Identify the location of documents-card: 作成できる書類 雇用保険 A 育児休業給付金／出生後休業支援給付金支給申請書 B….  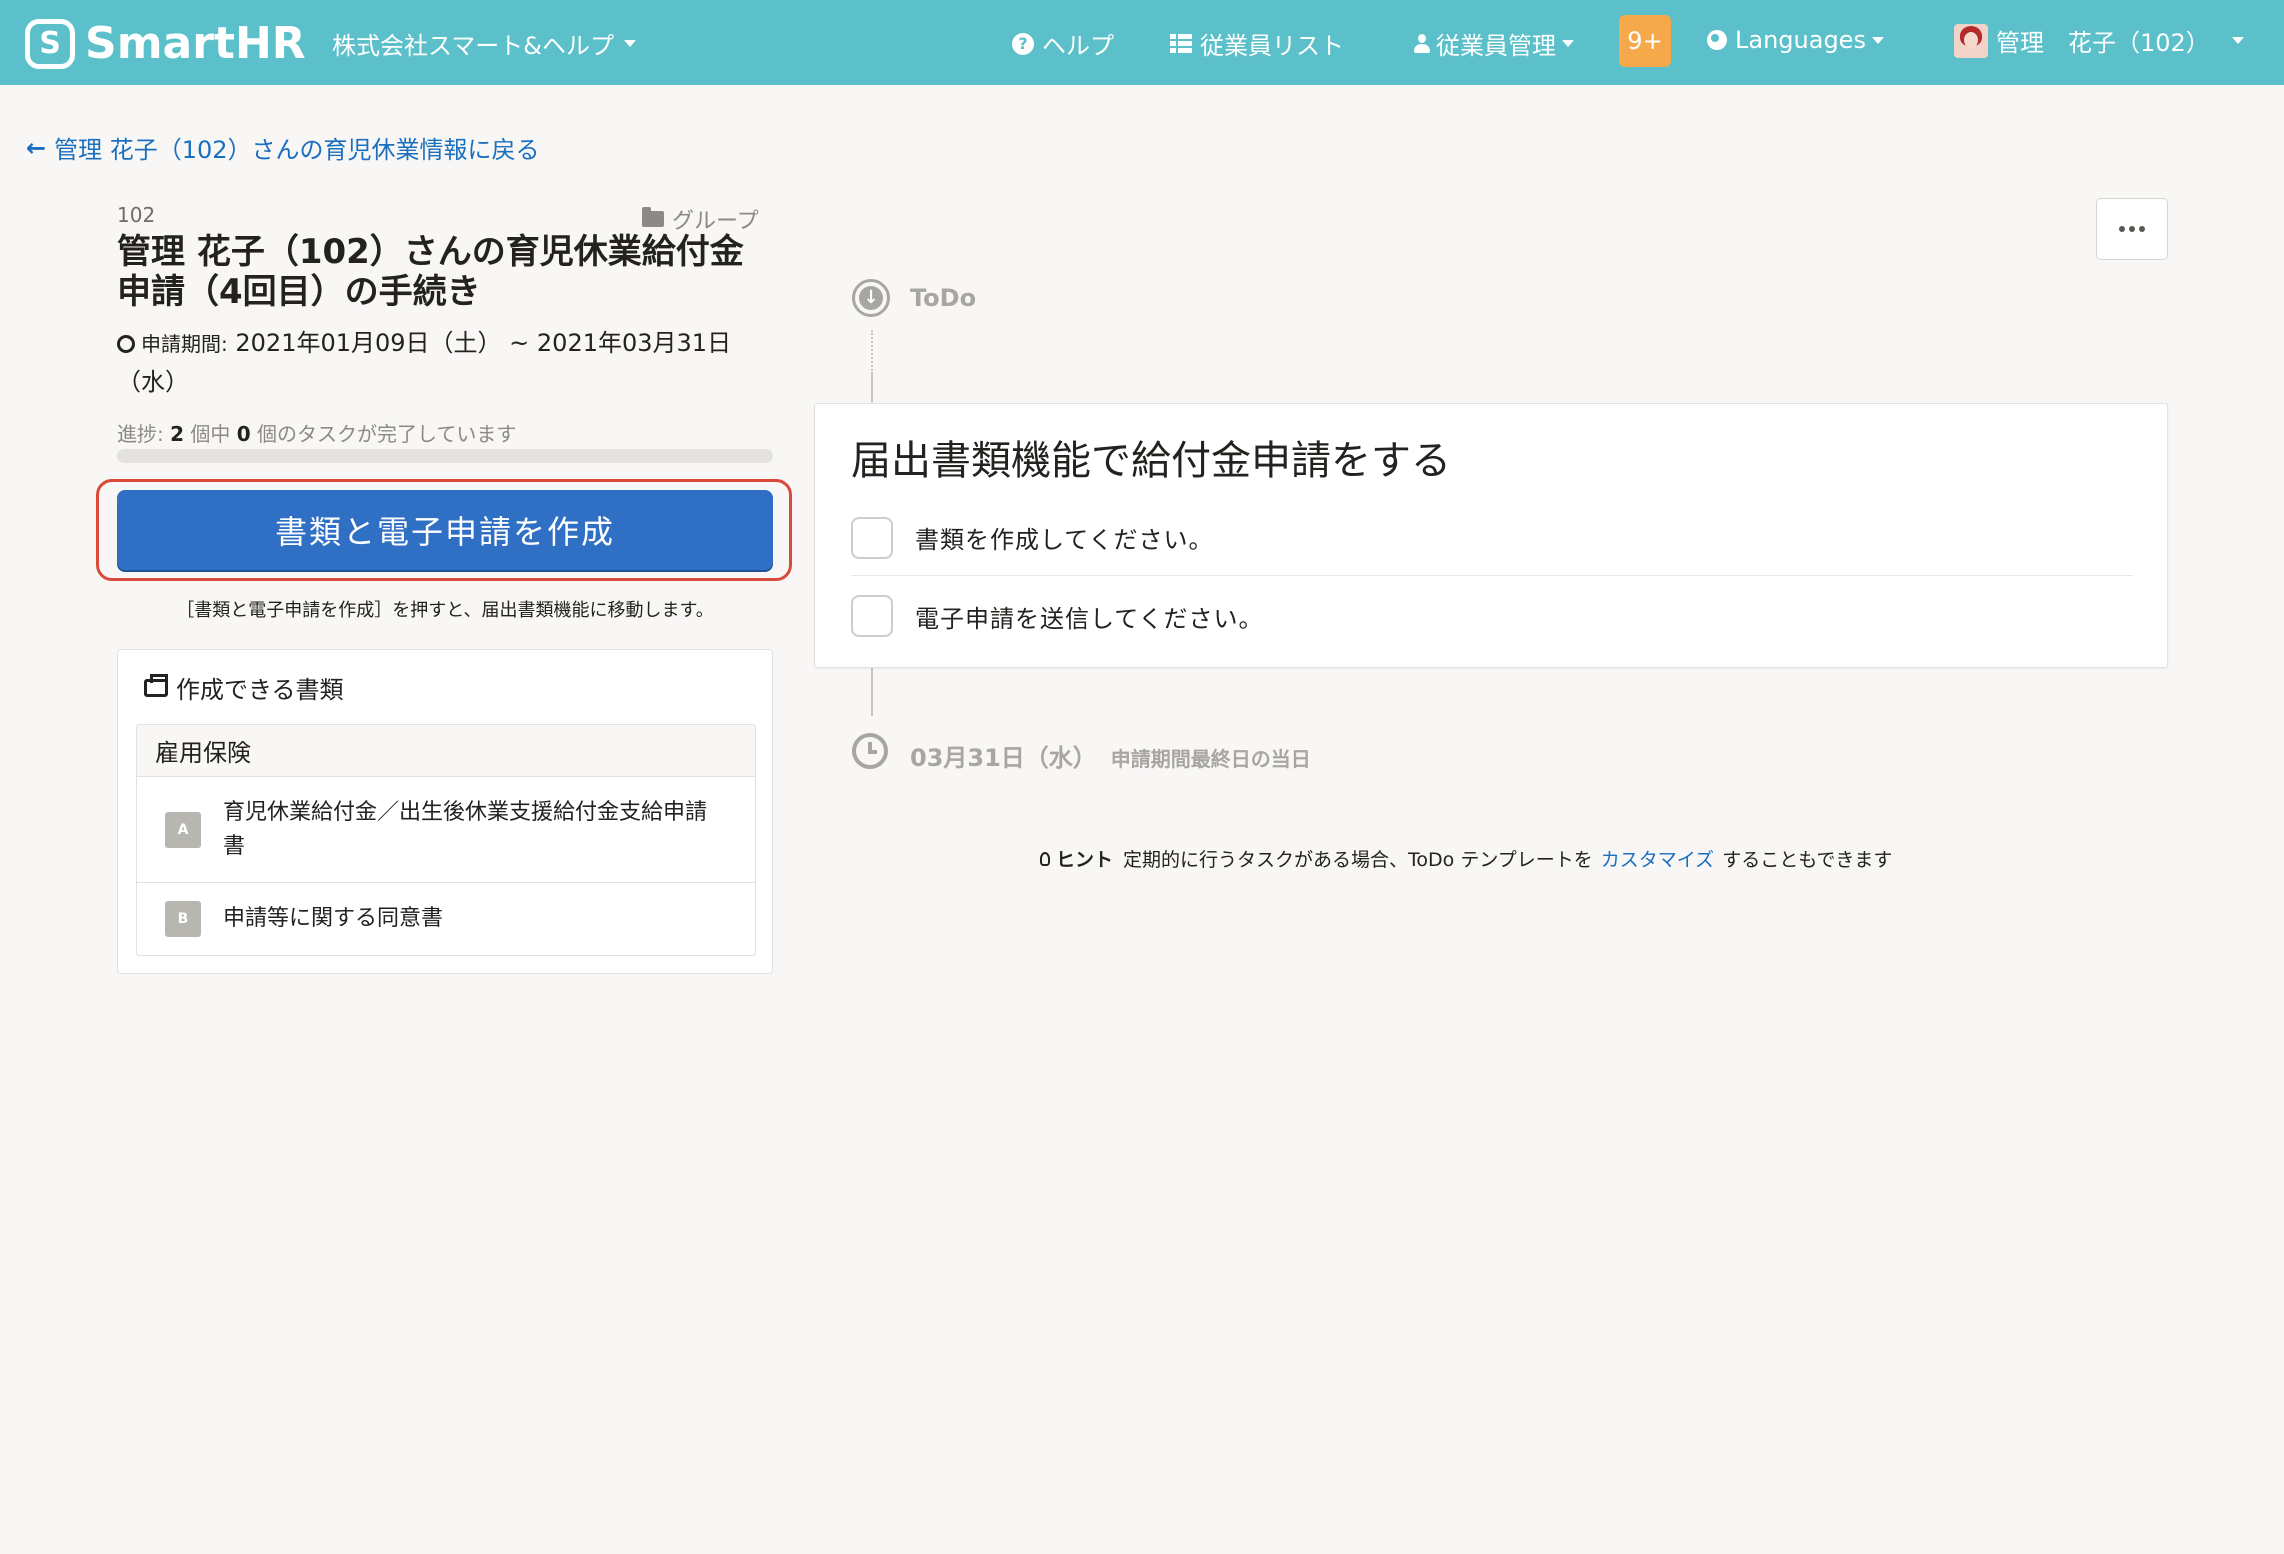
(445, 811).